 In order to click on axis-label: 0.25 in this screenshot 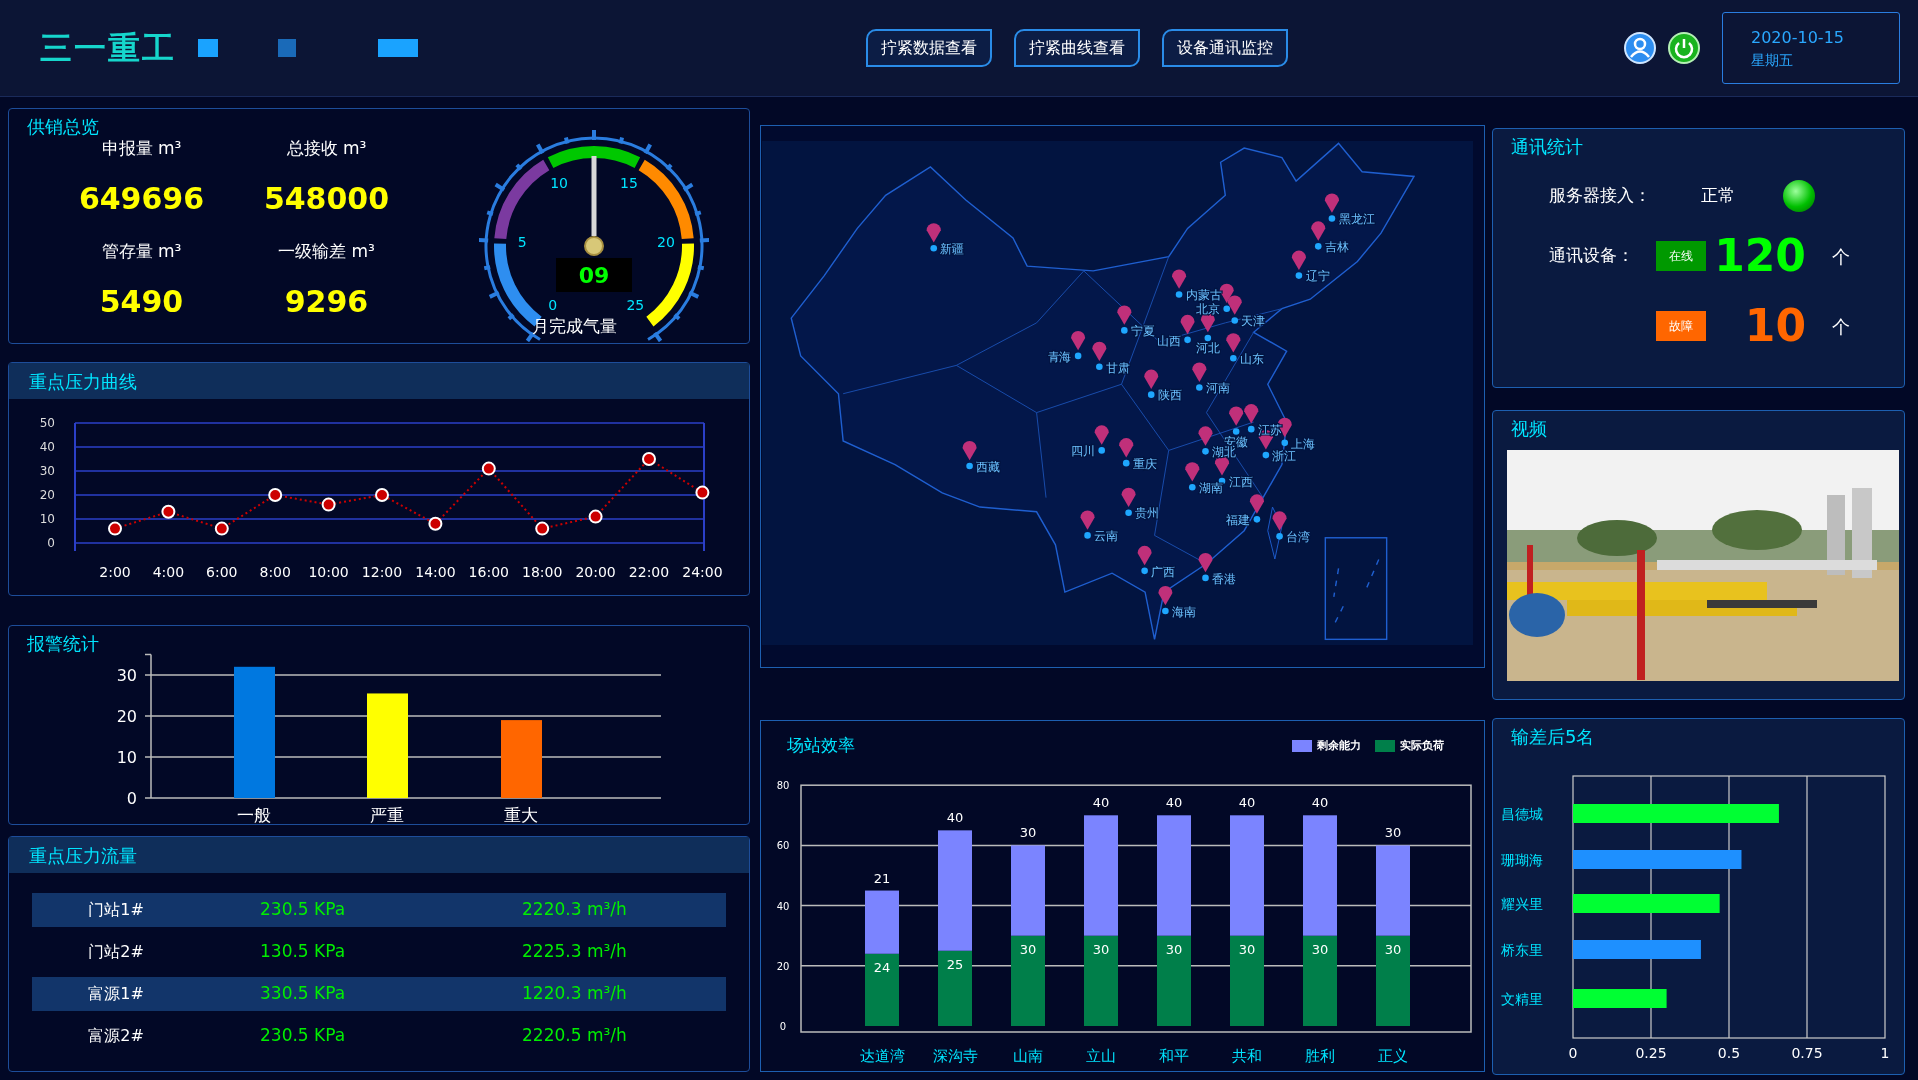, I will do `click(1651, 1053)`.